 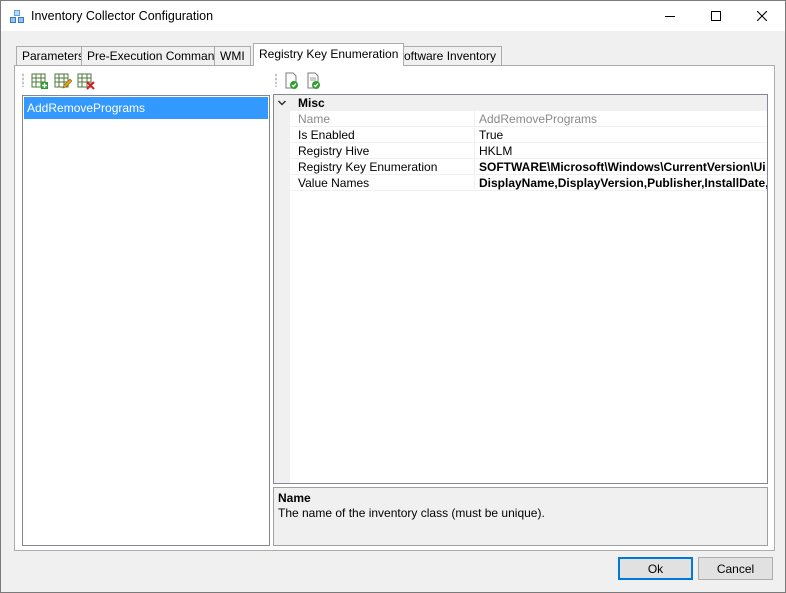 I want to click on tab-label: Software Inventory, so click(x=446, y=56).